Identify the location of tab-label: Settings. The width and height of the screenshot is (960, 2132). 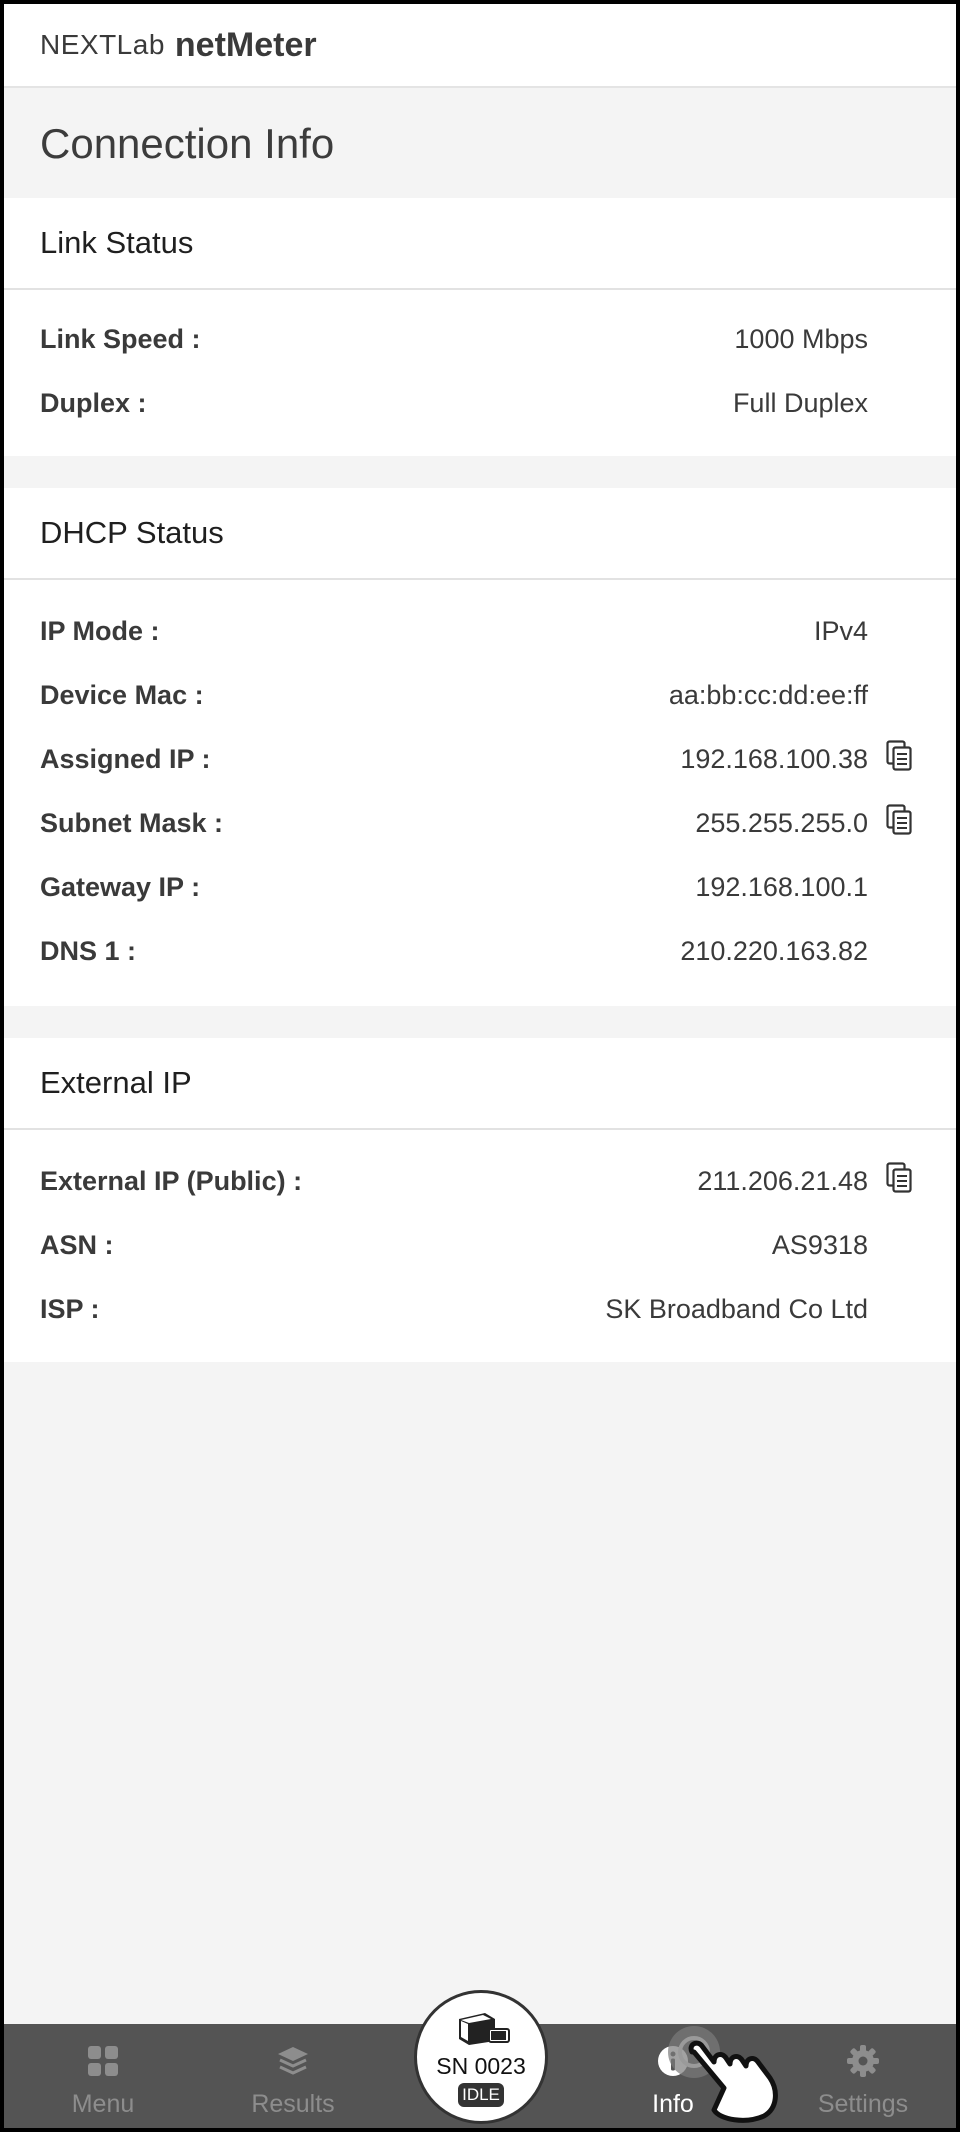
(863, 2104).